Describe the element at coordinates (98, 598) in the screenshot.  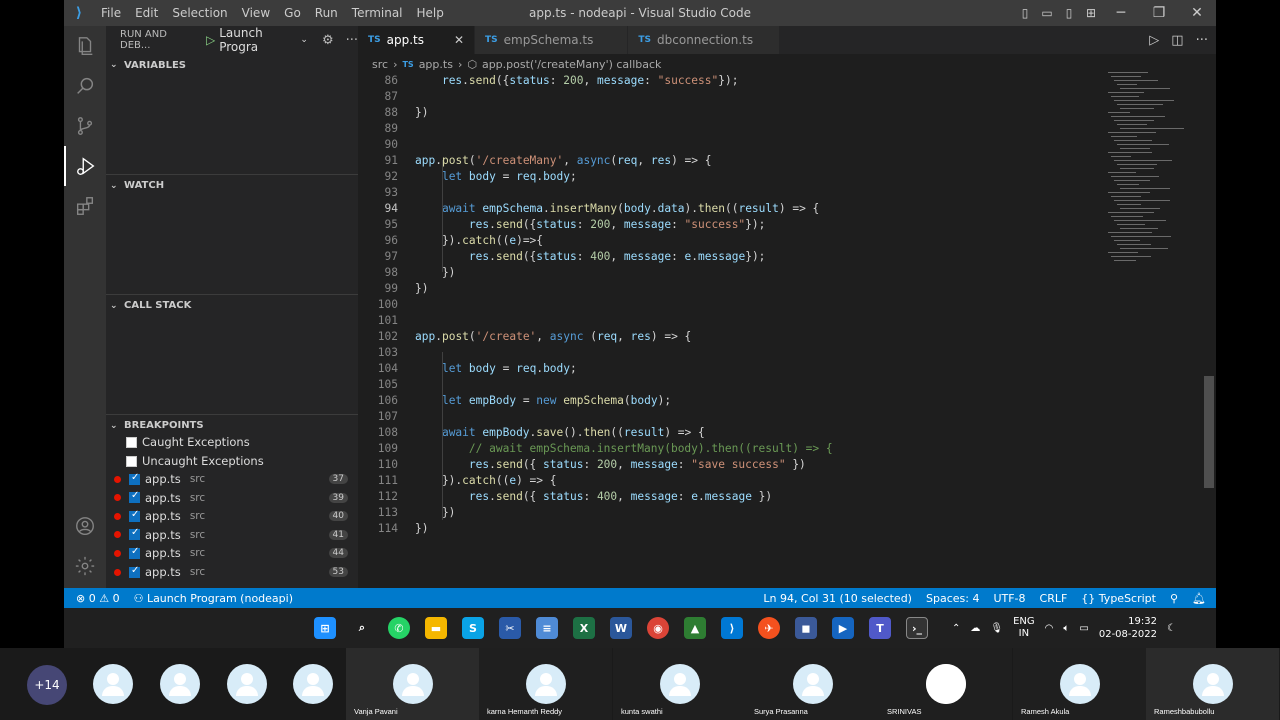
I see `problems-indicator: ⊗ 0 ⚠ 0` at that location.